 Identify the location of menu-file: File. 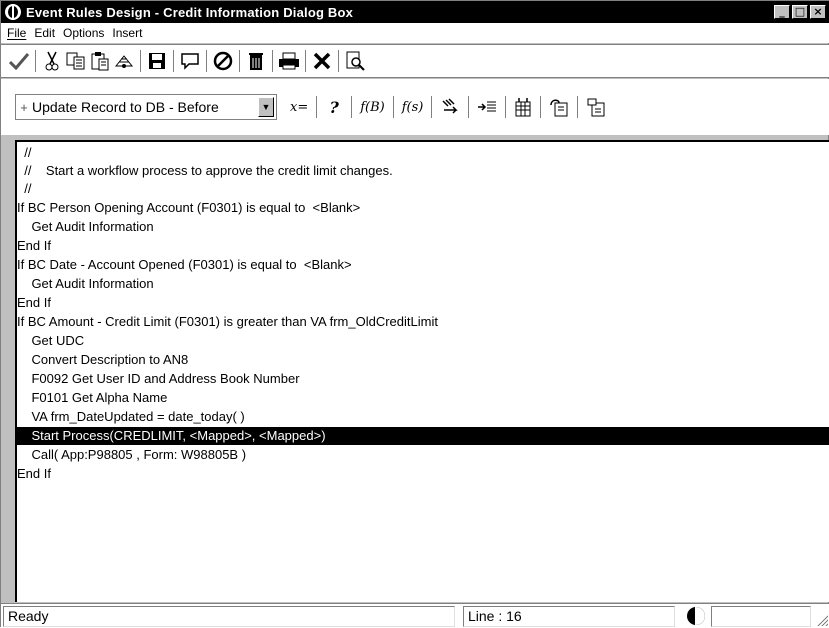
(18, 33).